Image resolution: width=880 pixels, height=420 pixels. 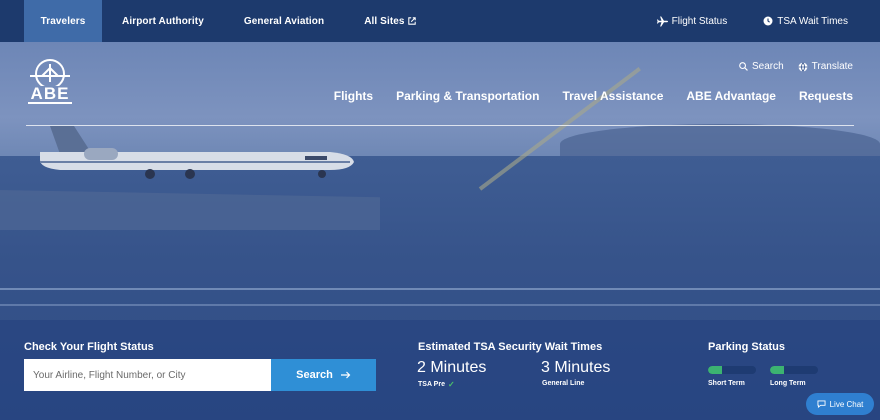 What do you see at coordinates (796, 66) in the screenshot?
I see `header-utility: Search Translate` at bounding box center [796, 66].